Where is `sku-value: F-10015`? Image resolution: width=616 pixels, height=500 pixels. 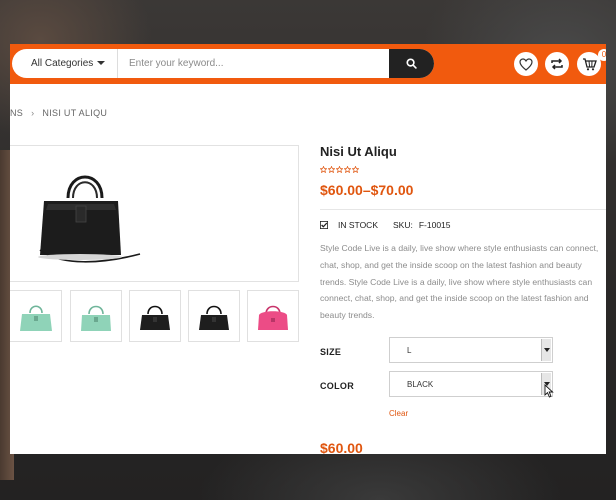
sku-value: F-10015 is located at coordinates (434, 225).